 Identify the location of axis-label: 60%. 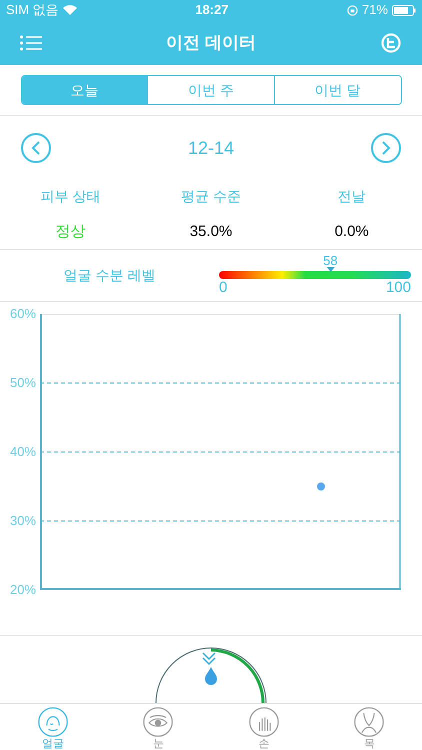
(23, 313).